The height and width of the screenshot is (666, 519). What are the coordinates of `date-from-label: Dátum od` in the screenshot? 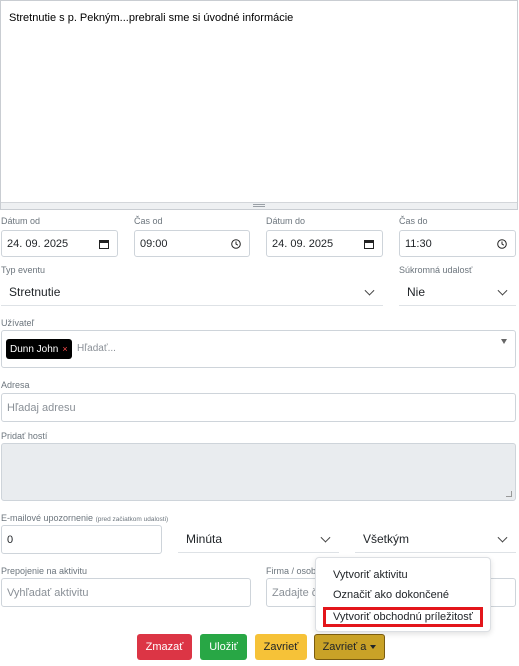 It's located at (21, 221).